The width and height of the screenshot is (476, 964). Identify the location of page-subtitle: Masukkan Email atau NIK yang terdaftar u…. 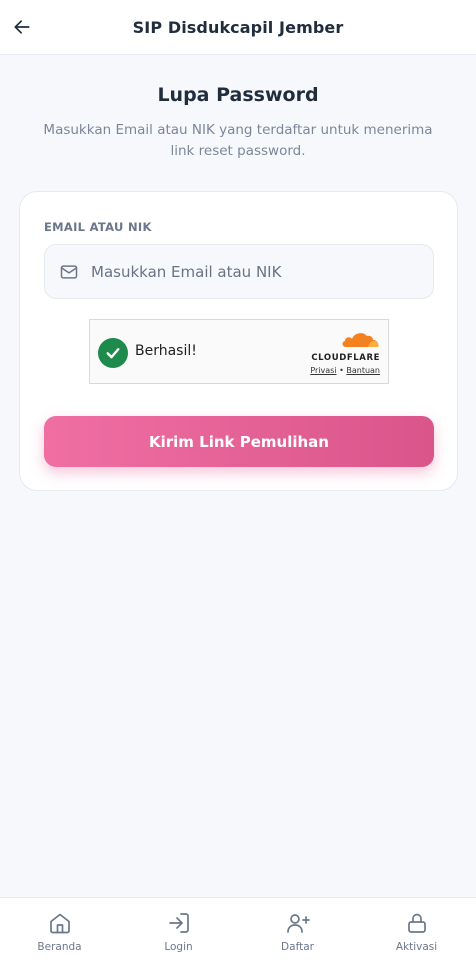
(238, 140).